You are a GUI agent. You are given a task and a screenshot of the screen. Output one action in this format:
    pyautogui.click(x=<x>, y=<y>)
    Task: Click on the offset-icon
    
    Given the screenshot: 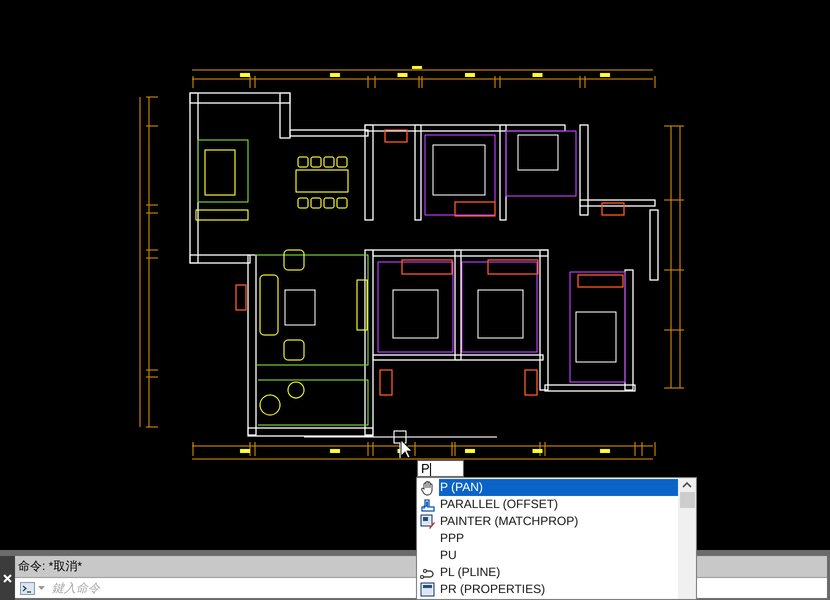 What is the action you would take?
    pyautogui.click(x=428, y=504)
    